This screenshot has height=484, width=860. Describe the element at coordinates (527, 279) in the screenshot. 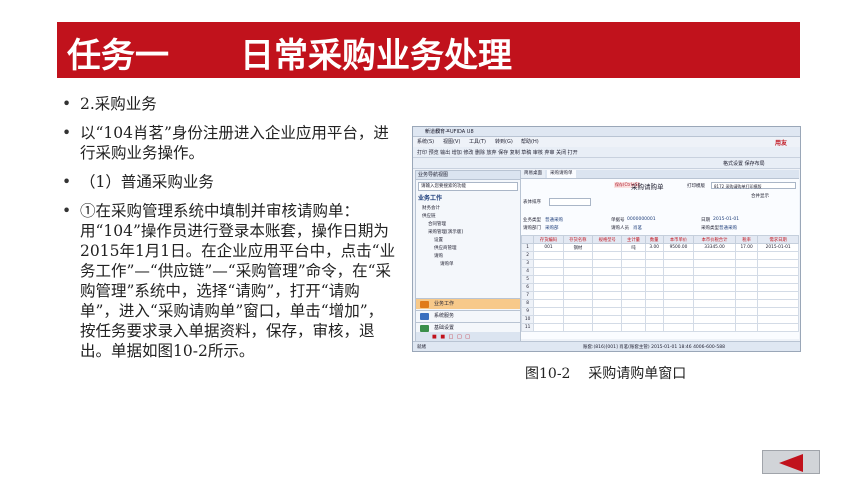

I see `table-cell: 5` at that location.